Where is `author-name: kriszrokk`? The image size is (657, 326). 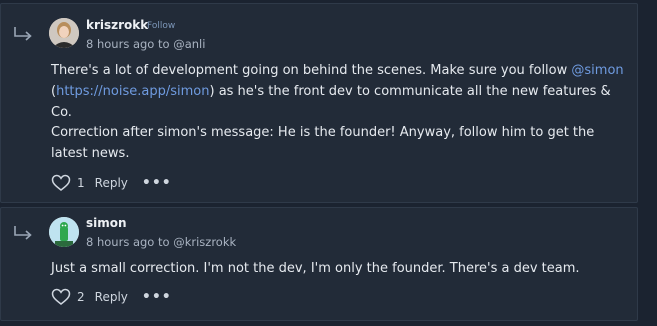 author-name: kriszrokk is located at coordinates (117, 25).